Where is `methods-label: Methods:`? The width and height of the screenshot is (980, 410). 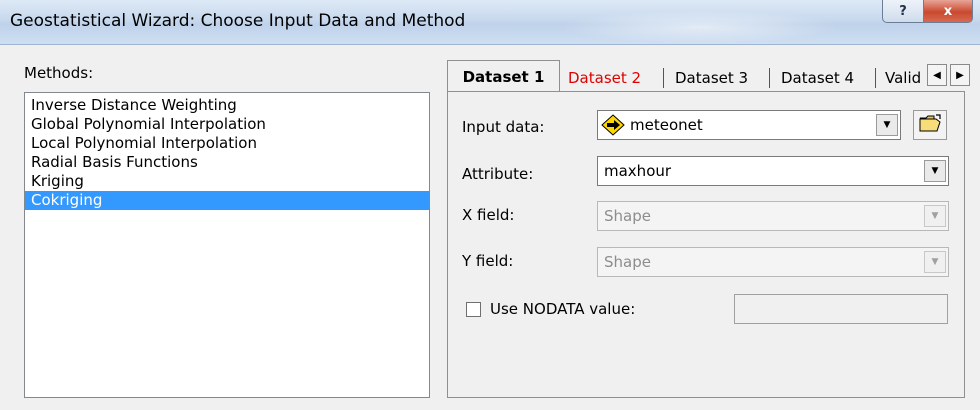
methods-label: Methods: is located at coordinates (59, 73).